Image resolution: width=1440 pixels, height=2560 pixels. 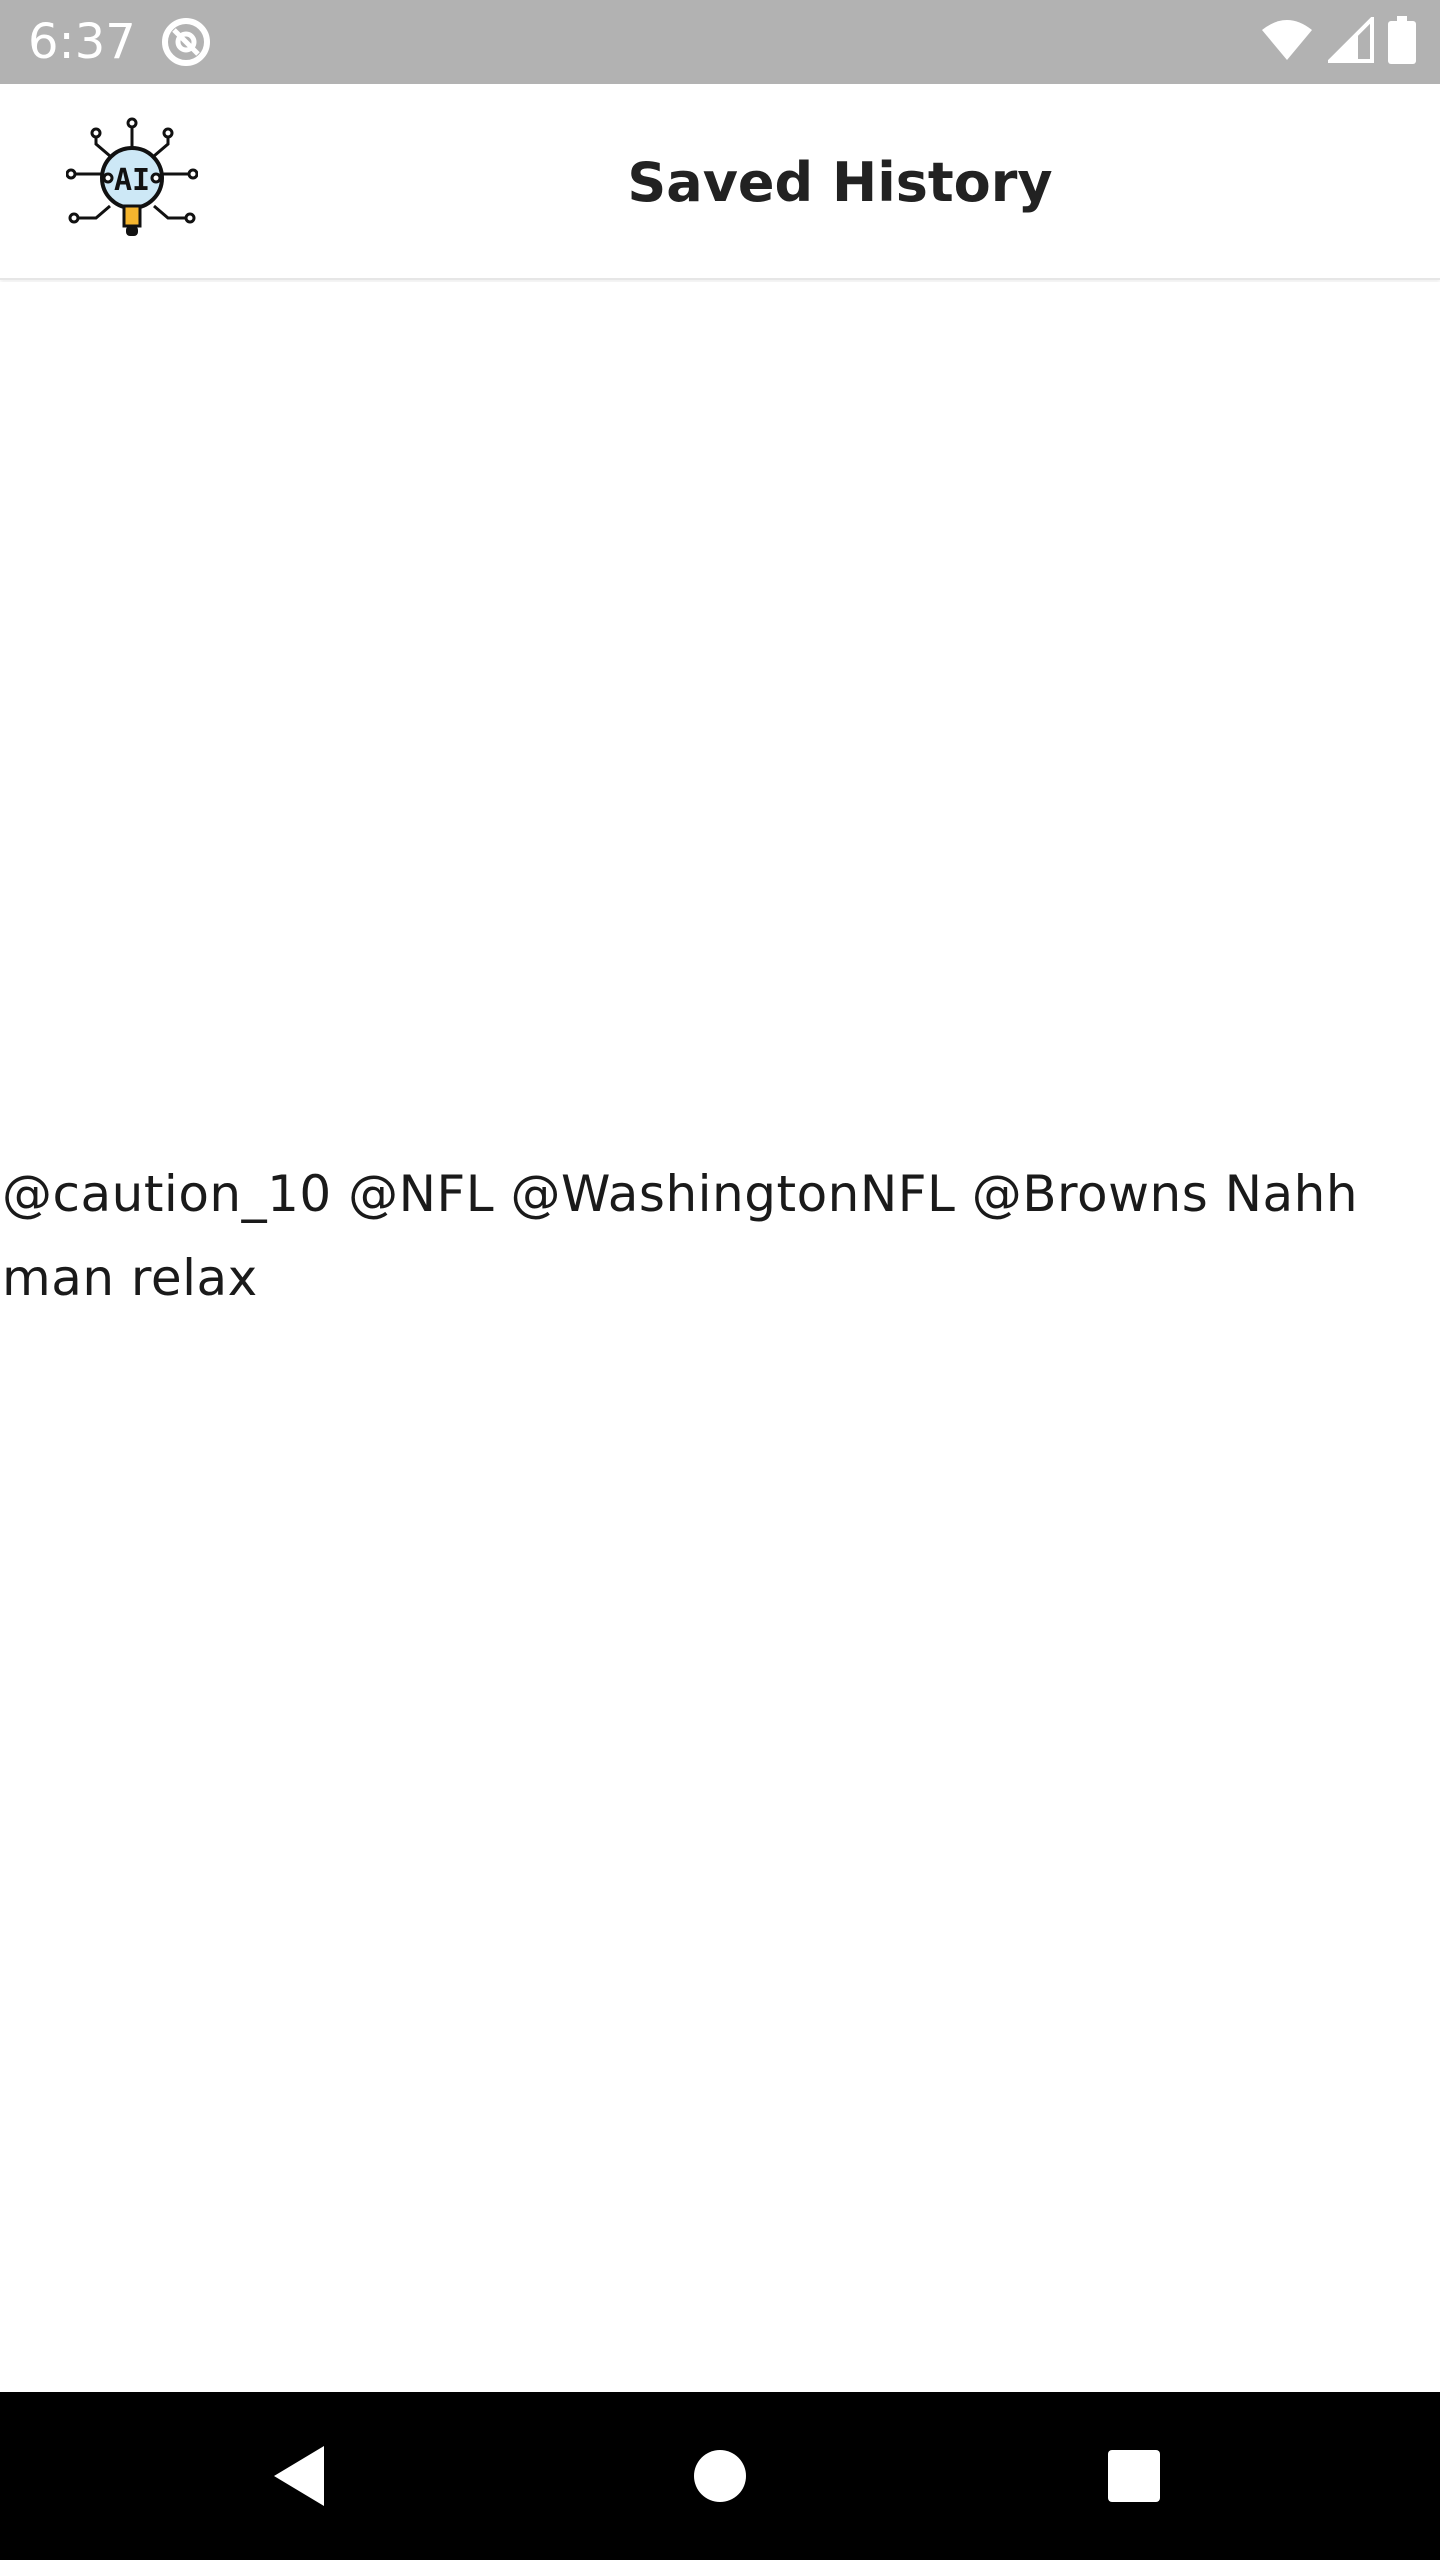 I want to click on at-sign-icon, so click(x=186, y=42).